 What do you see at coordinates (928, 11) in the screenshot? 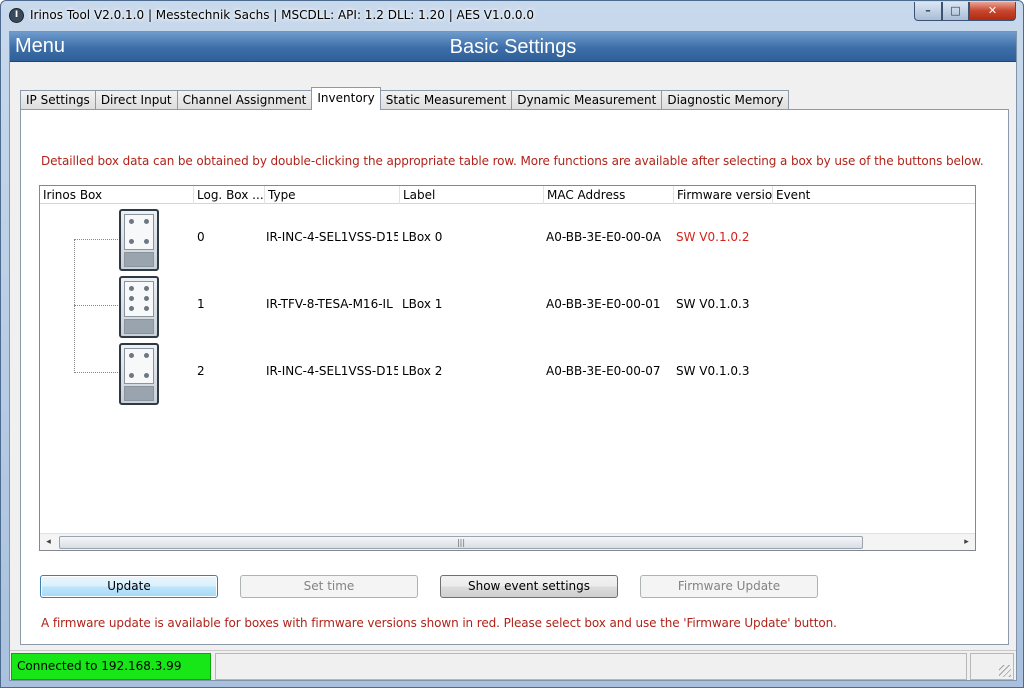
I see `minimize-button: –` at bounding box center [928, 11].